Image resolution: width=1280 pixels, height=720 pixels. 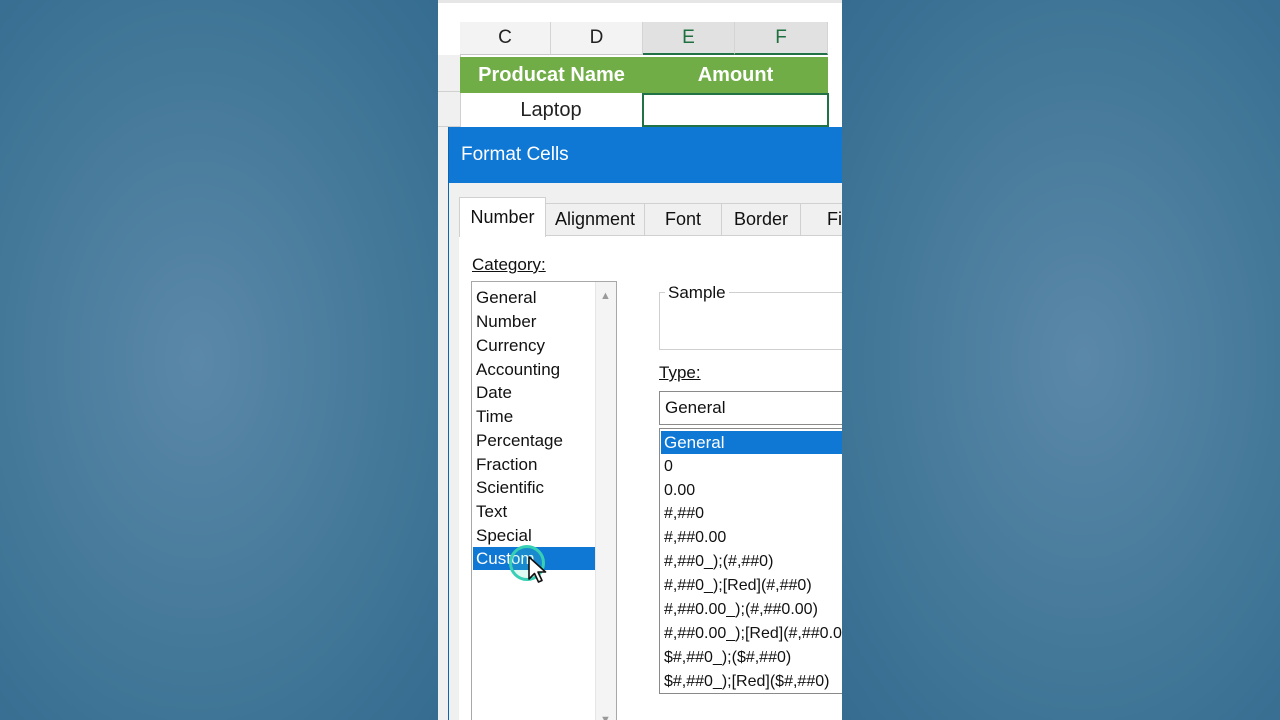 I want to click on type-option: #,##0_);[Red](#,##0), so click(x=738, y=585).